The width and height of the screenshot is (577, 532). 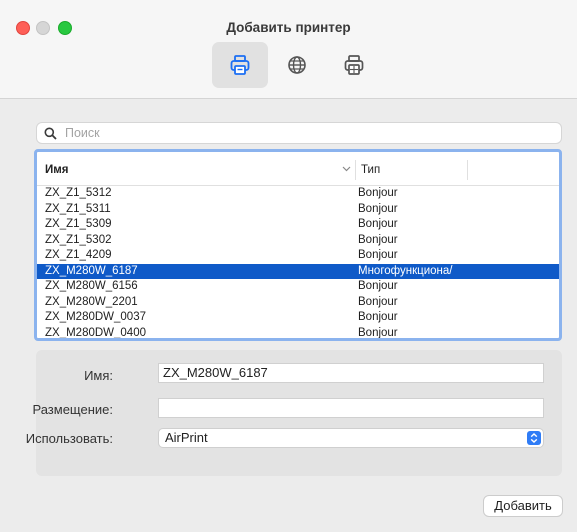 What do you see at coordinates (69, 438) in the screenshot?
I see `use-label: Использовать:` at bounding box center [69, 438].